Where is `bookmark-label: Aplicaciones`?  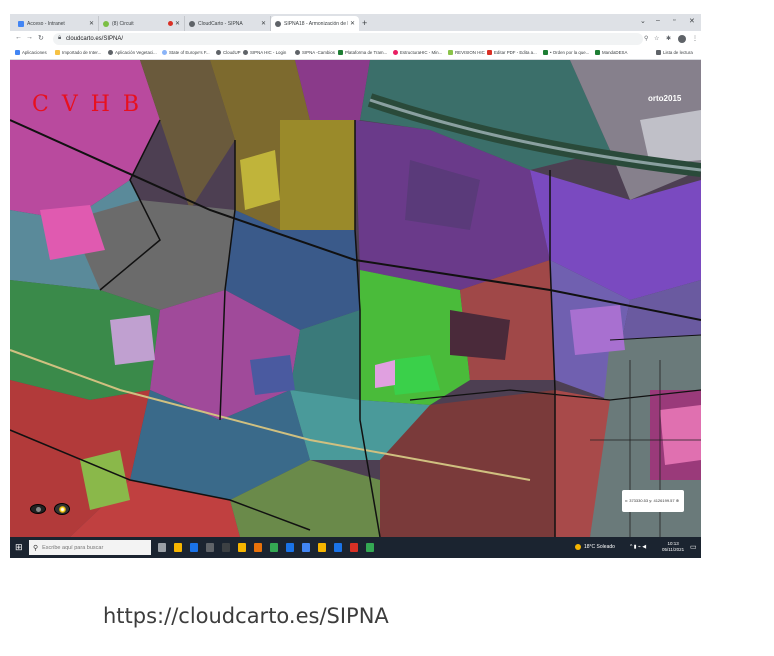
bookmark-label: Aplicaciones is located at coordinates (34, 52).